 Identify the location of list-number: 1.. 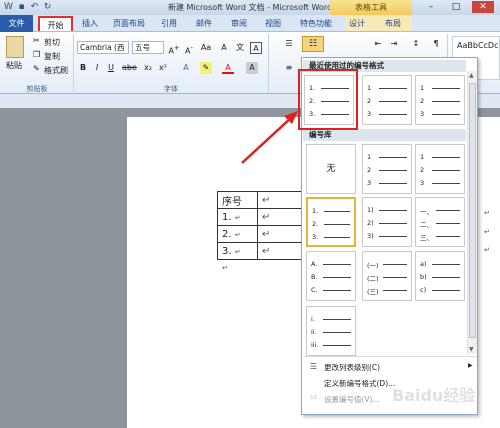
(227, 217).